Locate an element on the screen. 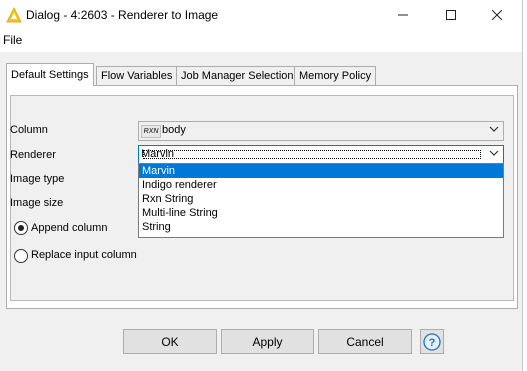 Image resolution: width=527 pixels, height=371 pixels. maximize-icon is located at coordinates (451, 15).